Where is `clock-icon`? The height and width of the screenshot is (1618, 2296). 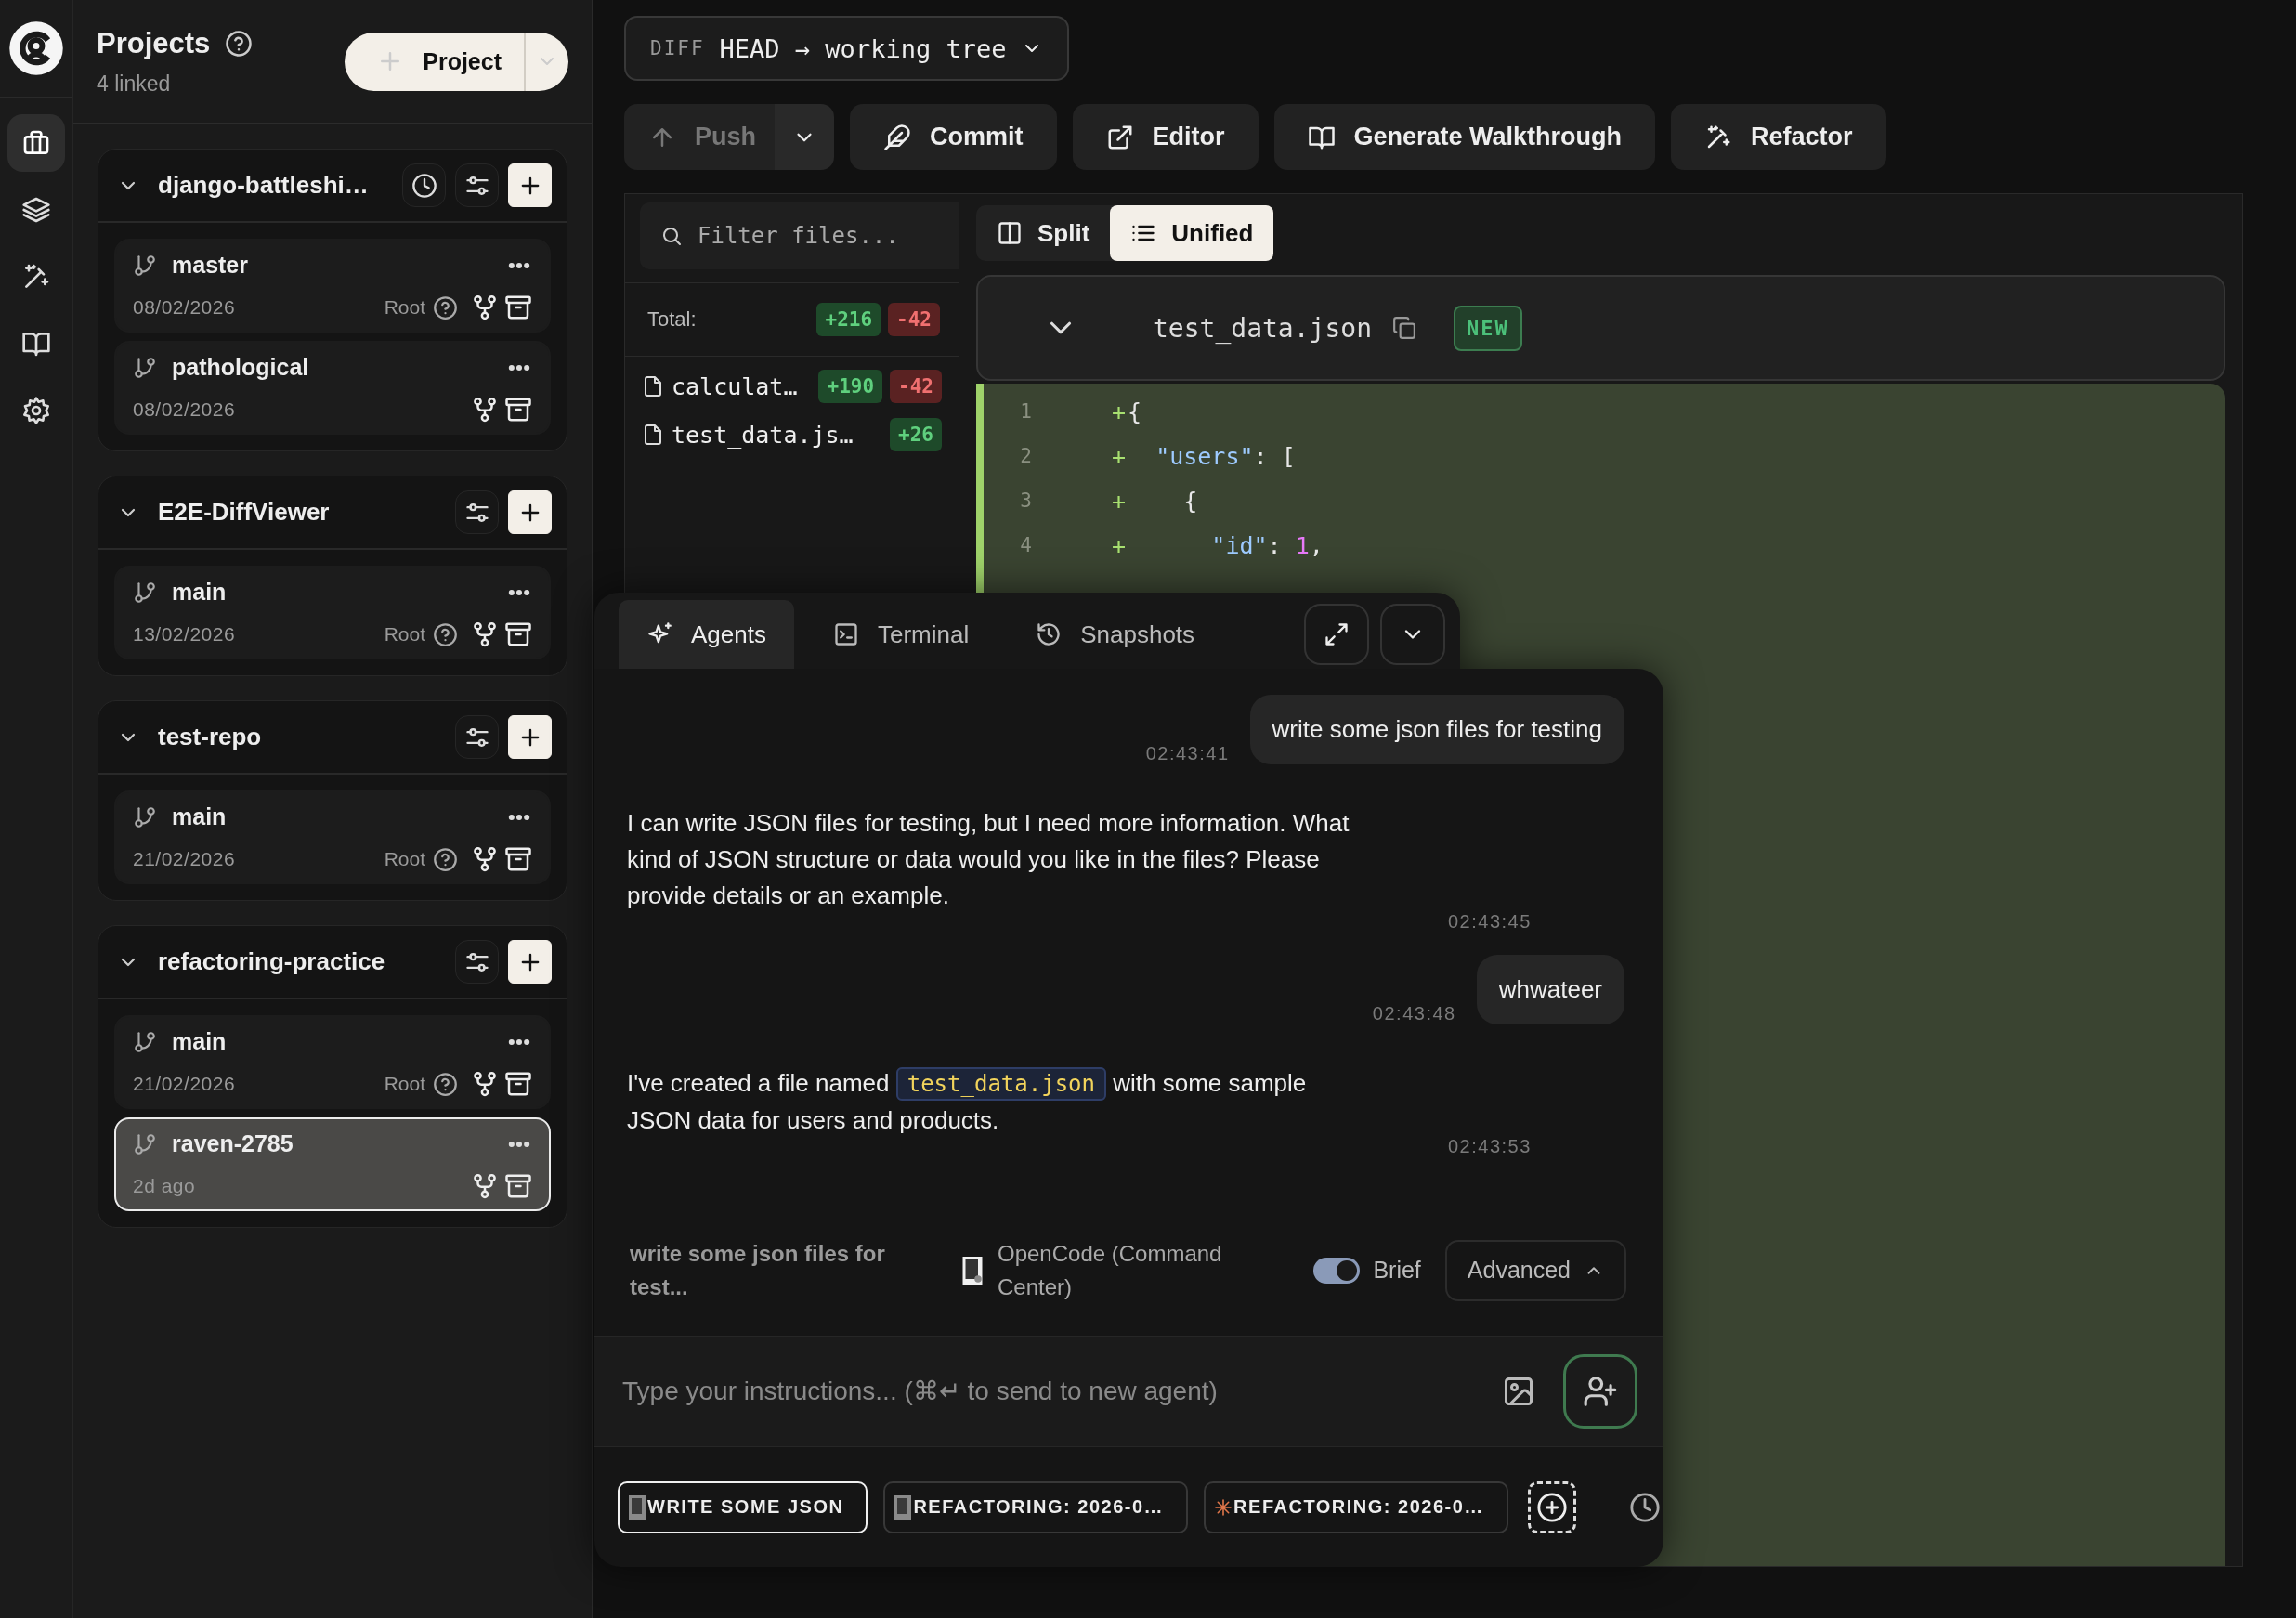
clock-icon is located at coordinates (424, 186).